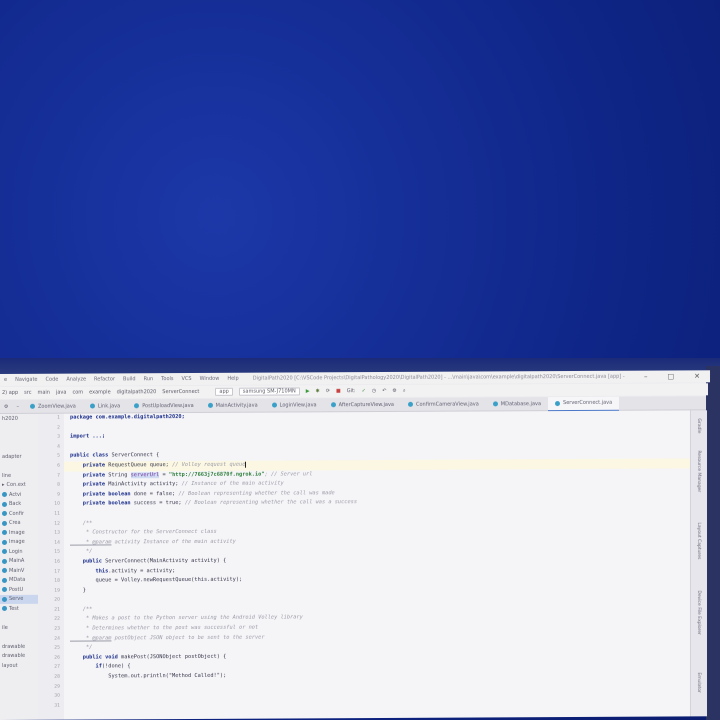  What do you see at coordinates (26, 380) in the screenshot?
I see `menu-item-navigate: Navigate` at bounding box center [26, 380].